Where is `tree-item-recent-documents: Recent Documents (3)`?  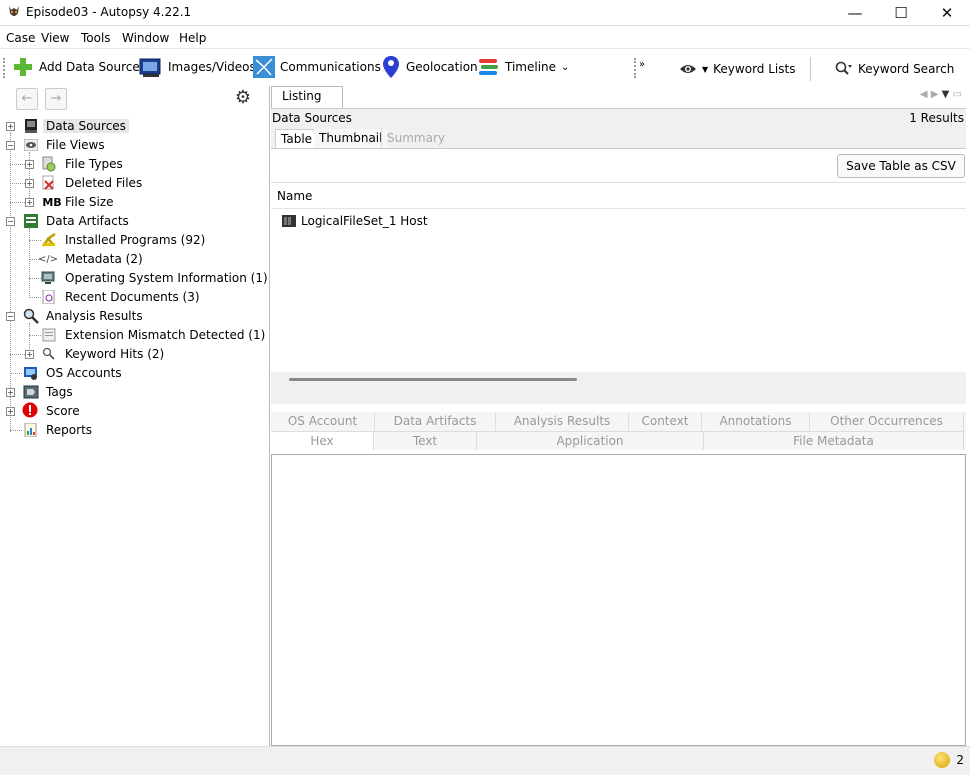
tree-item-recent-documents: Recent Documents (3) is located at coordinates (135, 297).